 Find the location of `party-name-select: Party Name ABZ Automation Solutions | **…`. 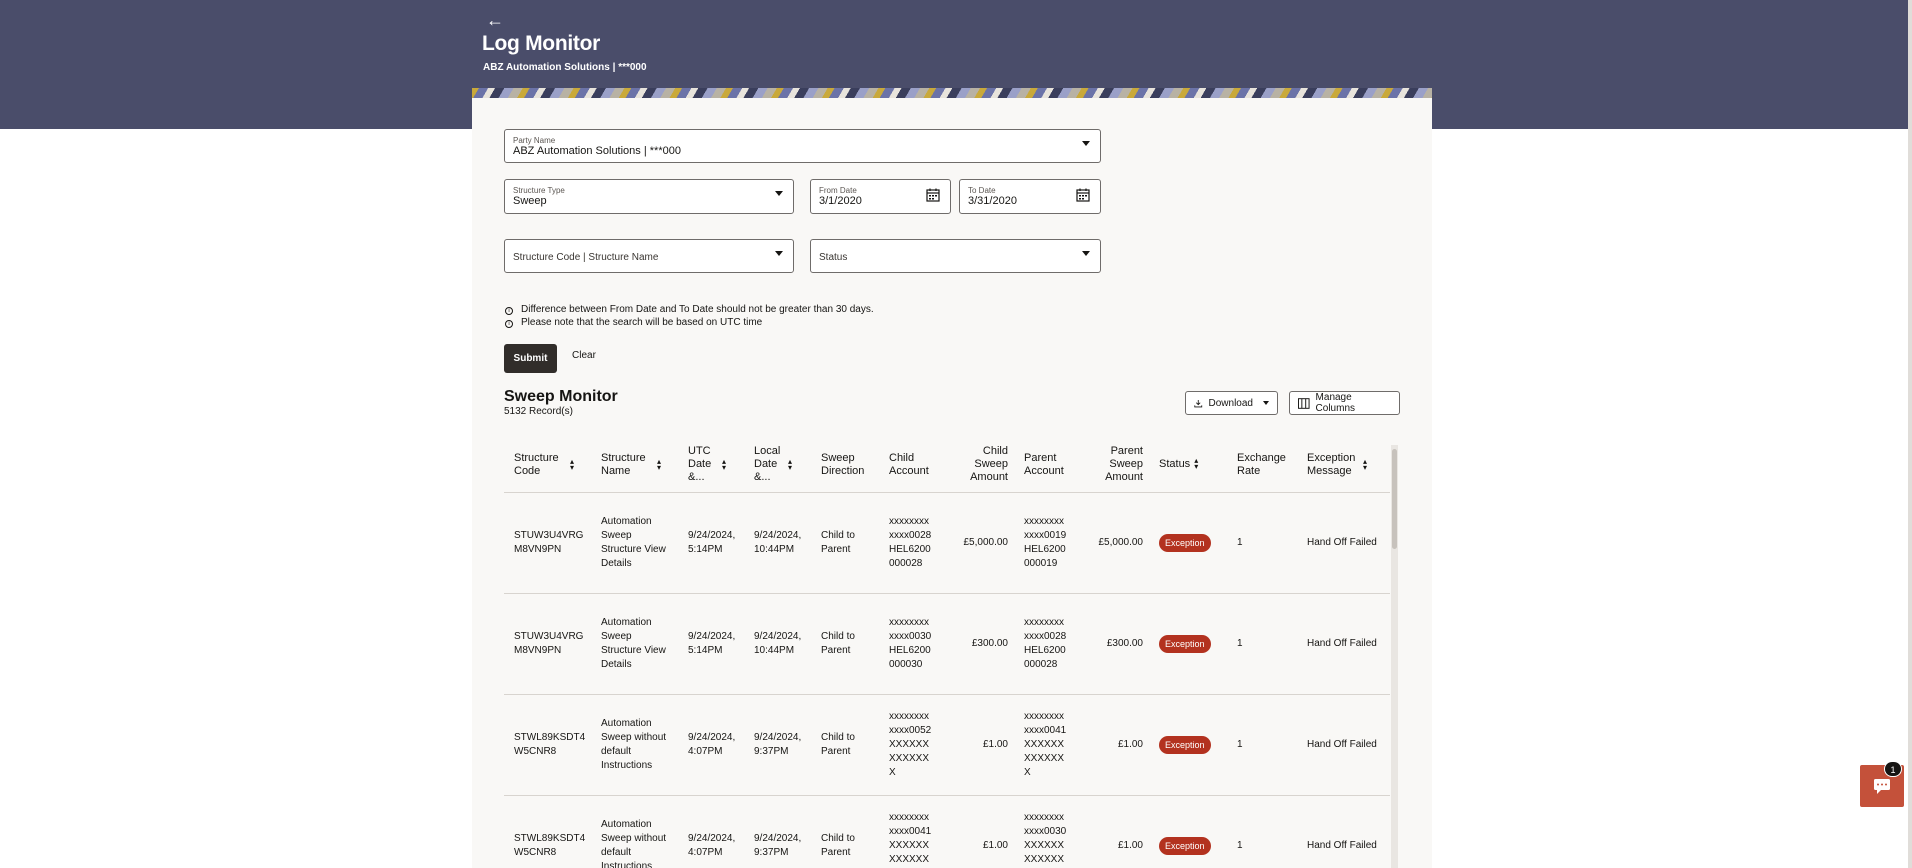

party-name-select: Party Name ABZ Automation Solutions | **… is located at coordinates (802, 146).